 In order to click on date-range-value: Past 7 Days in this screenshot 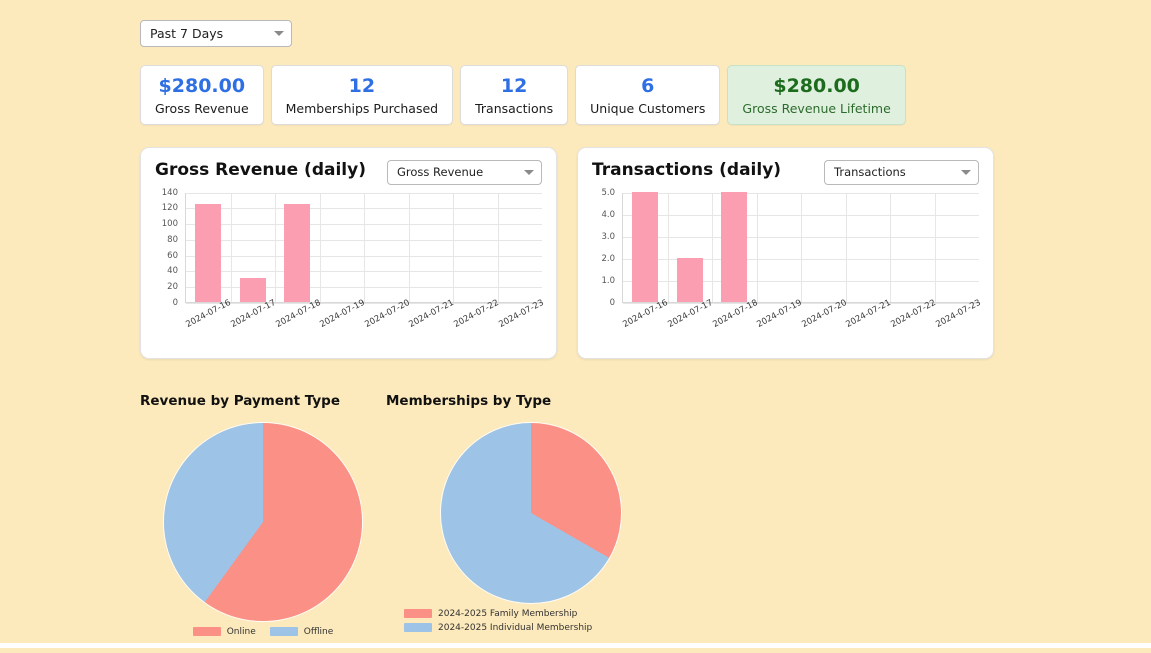, I will do `click(187, 33)`.